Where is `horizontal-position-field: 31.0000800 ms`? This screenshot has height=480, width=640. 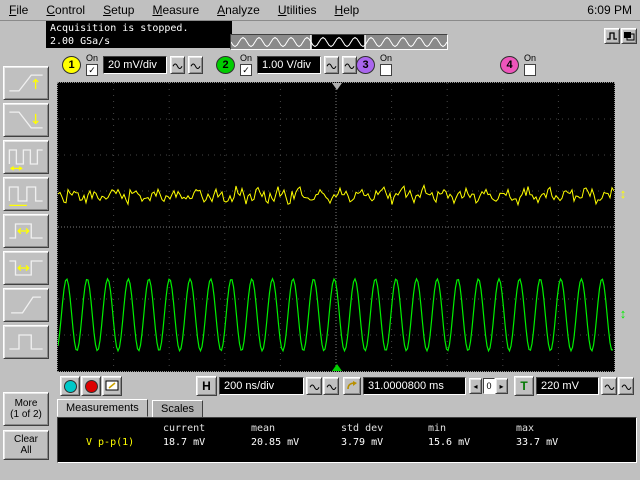 horizontal-position-field: 31.0000800 ms is located at coordinates (414, 386).